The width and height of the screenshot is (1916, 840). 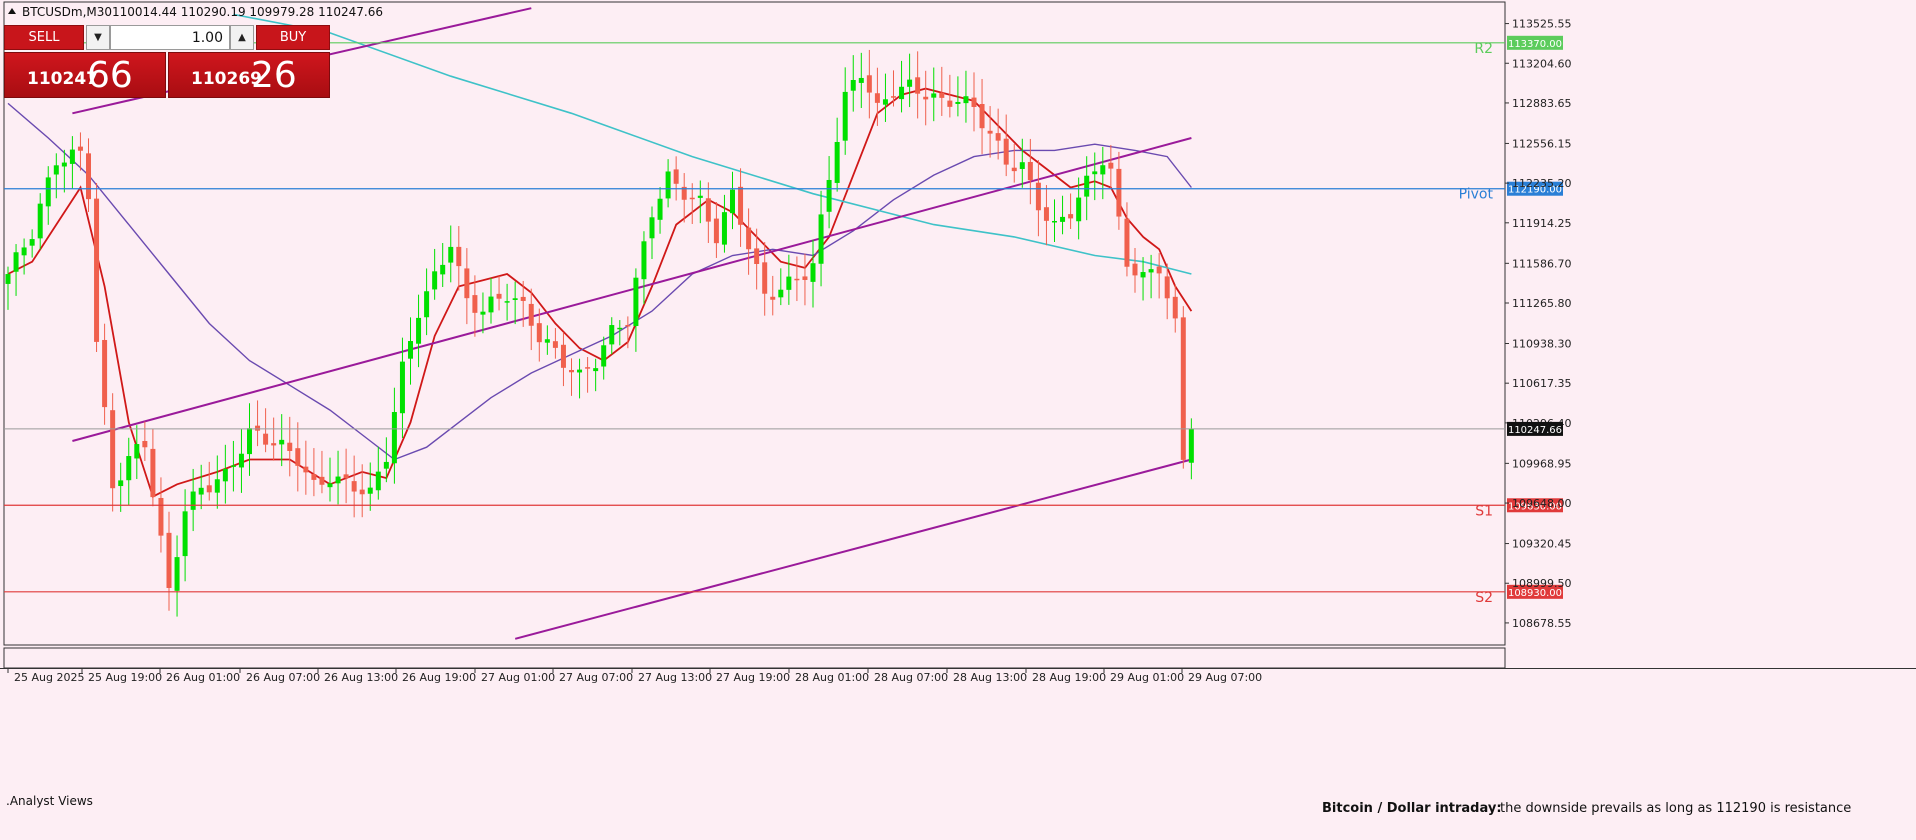 What do you see at coordinates (249, 75) in the screenshot?
I see `buy-price-button: 110269 26` at bounding box center [249, 75].